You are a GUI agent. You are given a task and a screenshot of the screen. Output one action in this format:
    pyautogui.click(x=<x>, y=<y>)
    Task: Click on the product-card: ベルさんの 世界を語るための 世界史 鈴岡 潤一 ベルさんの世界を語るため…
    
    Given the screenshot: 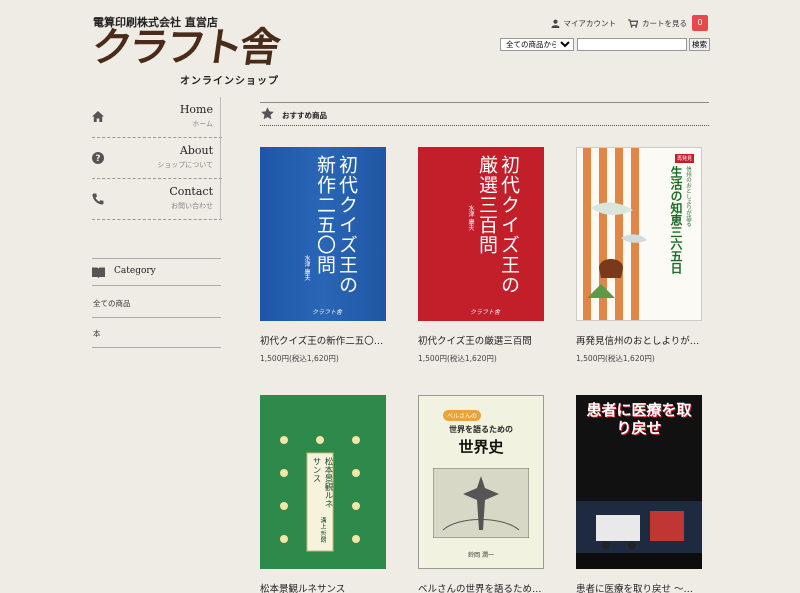 What is the action you would take?
    pyautogui.click(x=481, y=494)
    